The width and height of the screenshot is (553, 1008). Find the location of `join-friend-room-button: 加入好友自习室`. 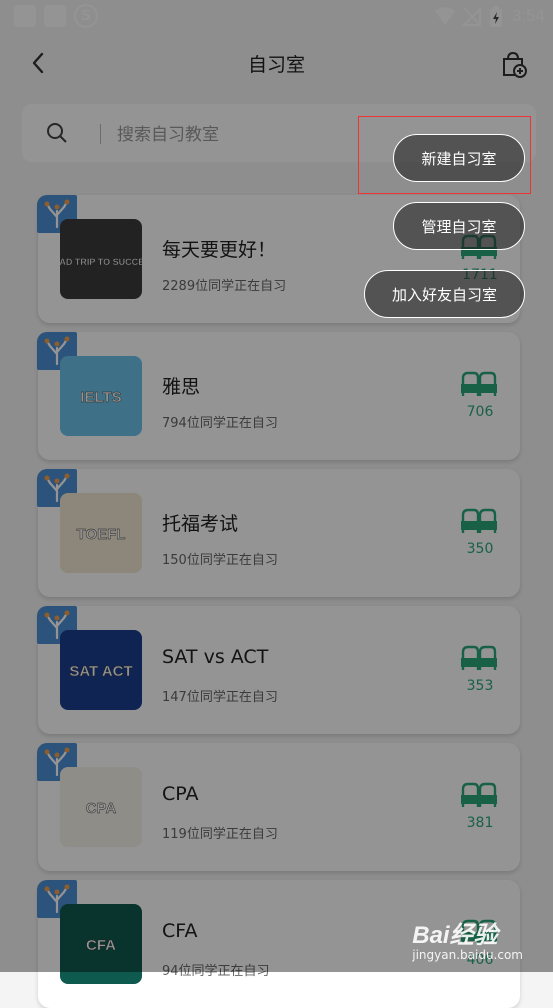

join-friend-room-button: 加入好友自习室 is located at coordinates (444, 294).